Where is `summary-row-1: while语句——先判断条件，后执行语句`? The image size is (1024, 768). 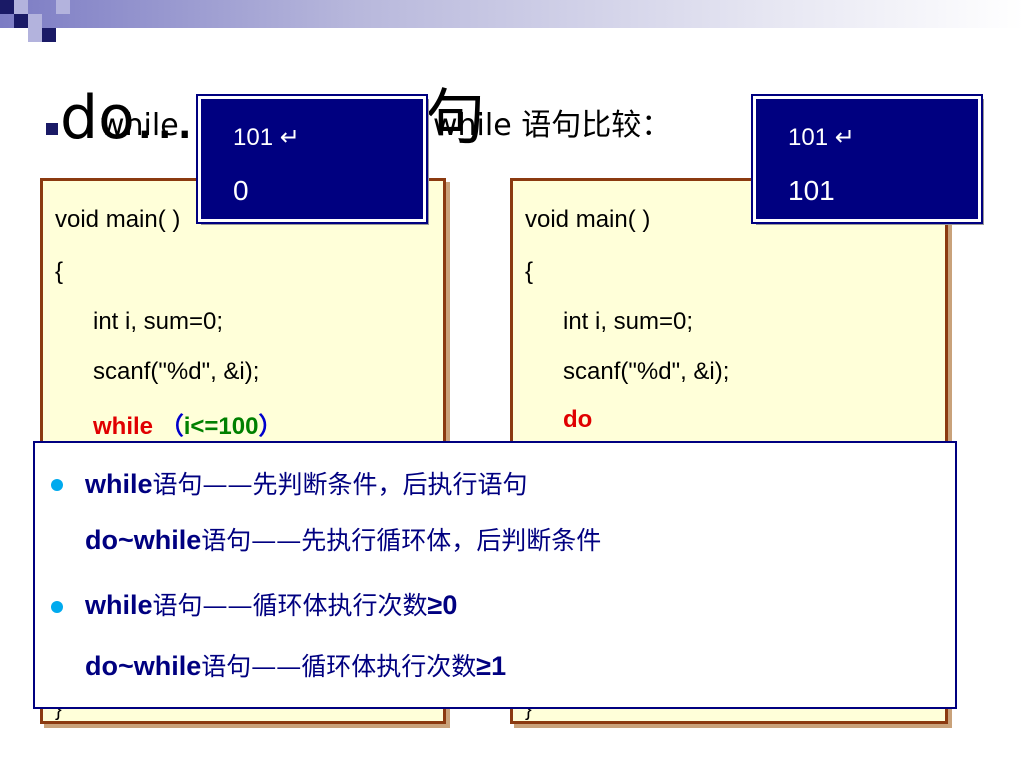
summary-row-1: while语句——先判断条件，后执行语句 is located at coordinates (306, 483).